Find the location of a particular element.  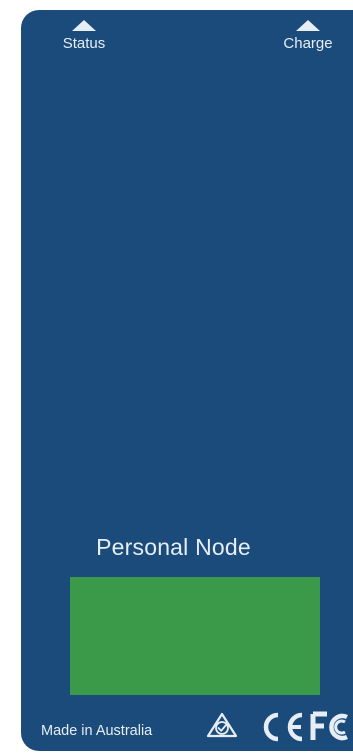

status-arrow-icon is located at coordinates (84, 25).